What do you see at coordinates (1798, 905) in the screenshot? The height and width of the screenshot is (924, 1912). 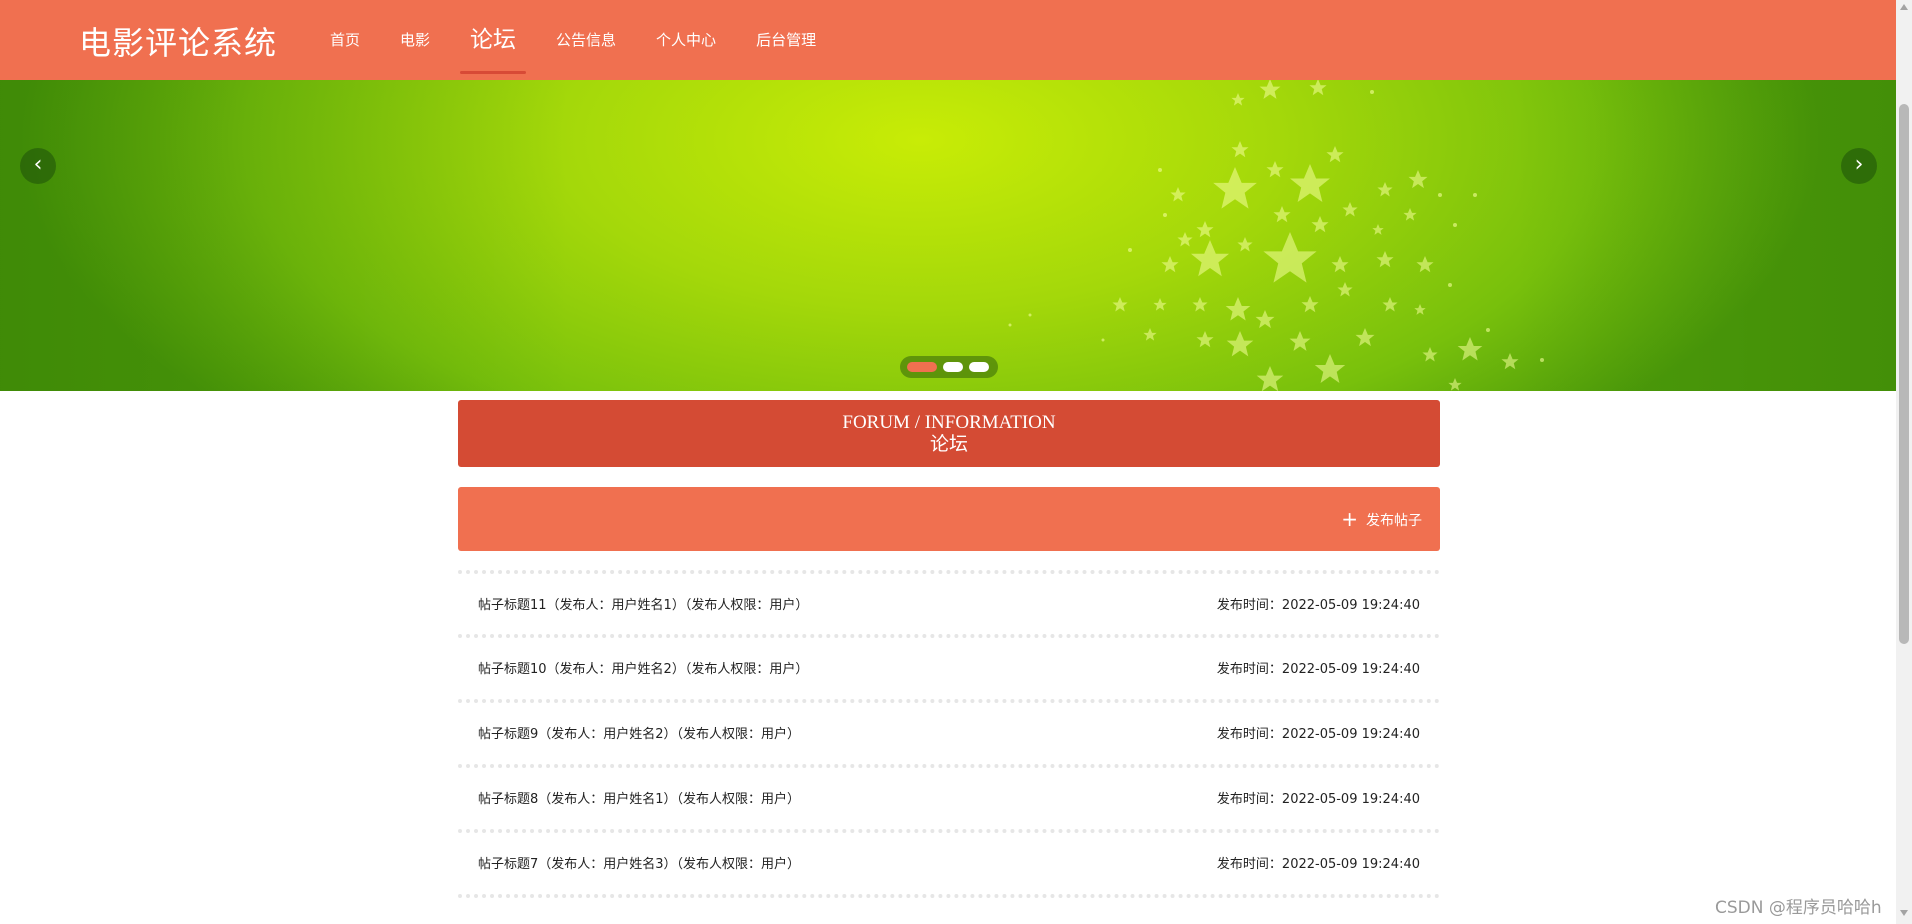 I see `csdn-watermark: CSDN @程序员哈哈h` at bounding box center [1798, 905].